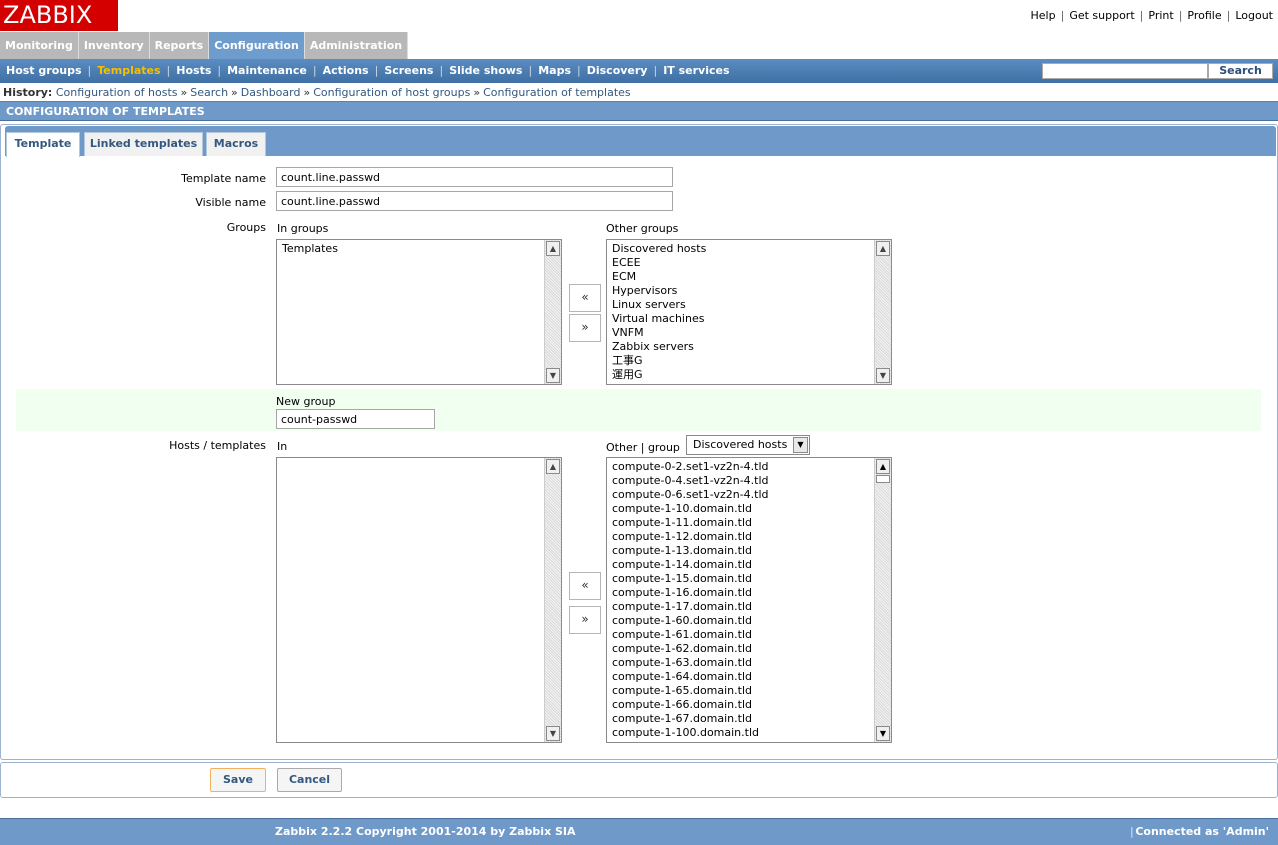 The height and width of the screenshot is (845, 1278). What do you see at coordinates (740, 705) in the screenshot?
I see `list-item: compute-1-66.domain.tld` at bounding box center [740, 705].